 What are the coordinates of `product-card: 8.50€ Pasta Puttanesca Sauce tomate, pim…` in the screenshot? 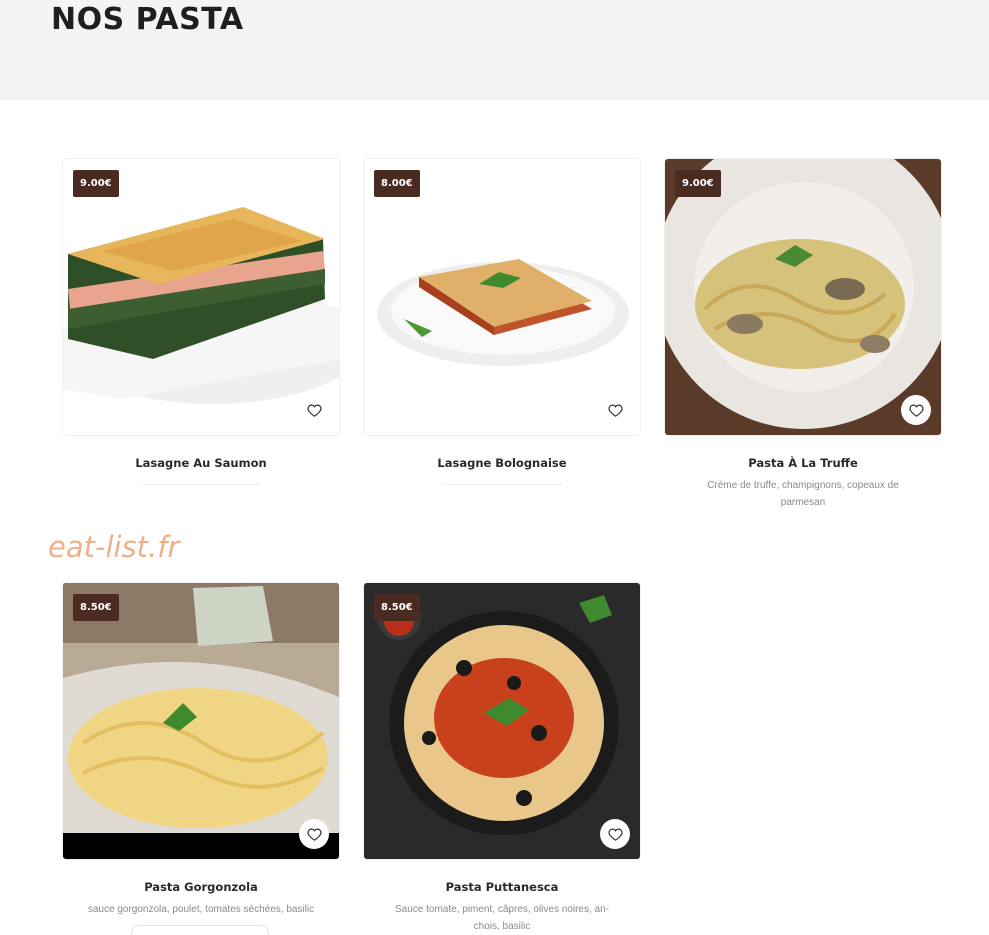 It's located at (502, 758).